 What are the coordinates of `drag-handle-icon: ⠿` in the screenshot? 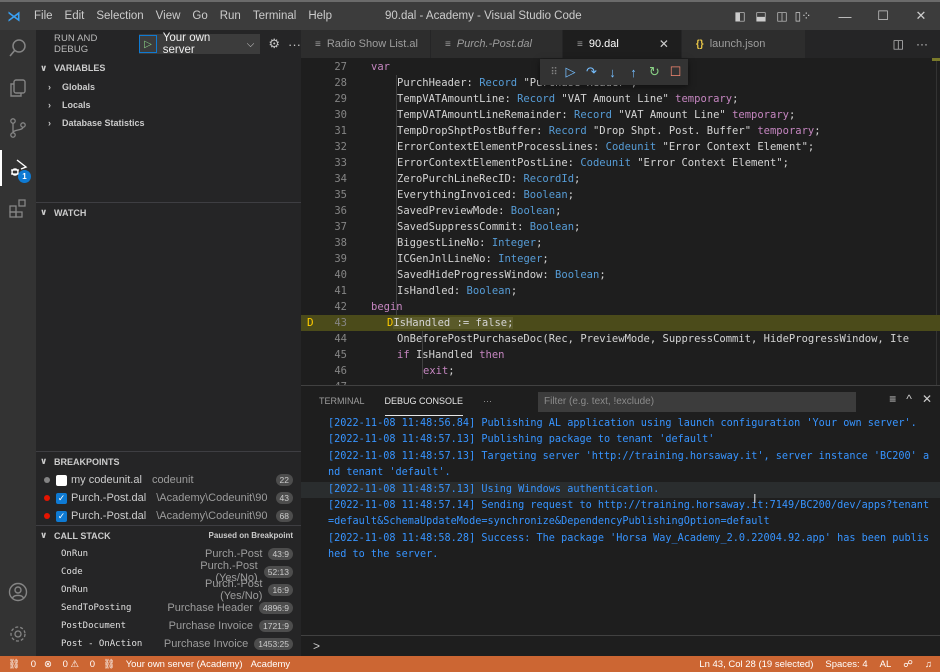 It's located at (554, 72).